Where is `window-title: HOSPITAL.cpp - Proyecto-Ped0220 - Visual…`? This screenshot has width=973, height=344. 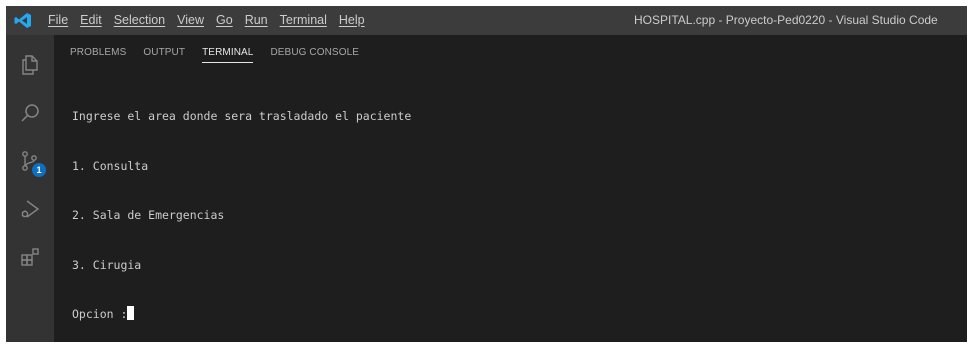
window-title: HOSPITAL.cpp - Proyecto-Ped0220 - Visual… is located at coordinates (786, 20).